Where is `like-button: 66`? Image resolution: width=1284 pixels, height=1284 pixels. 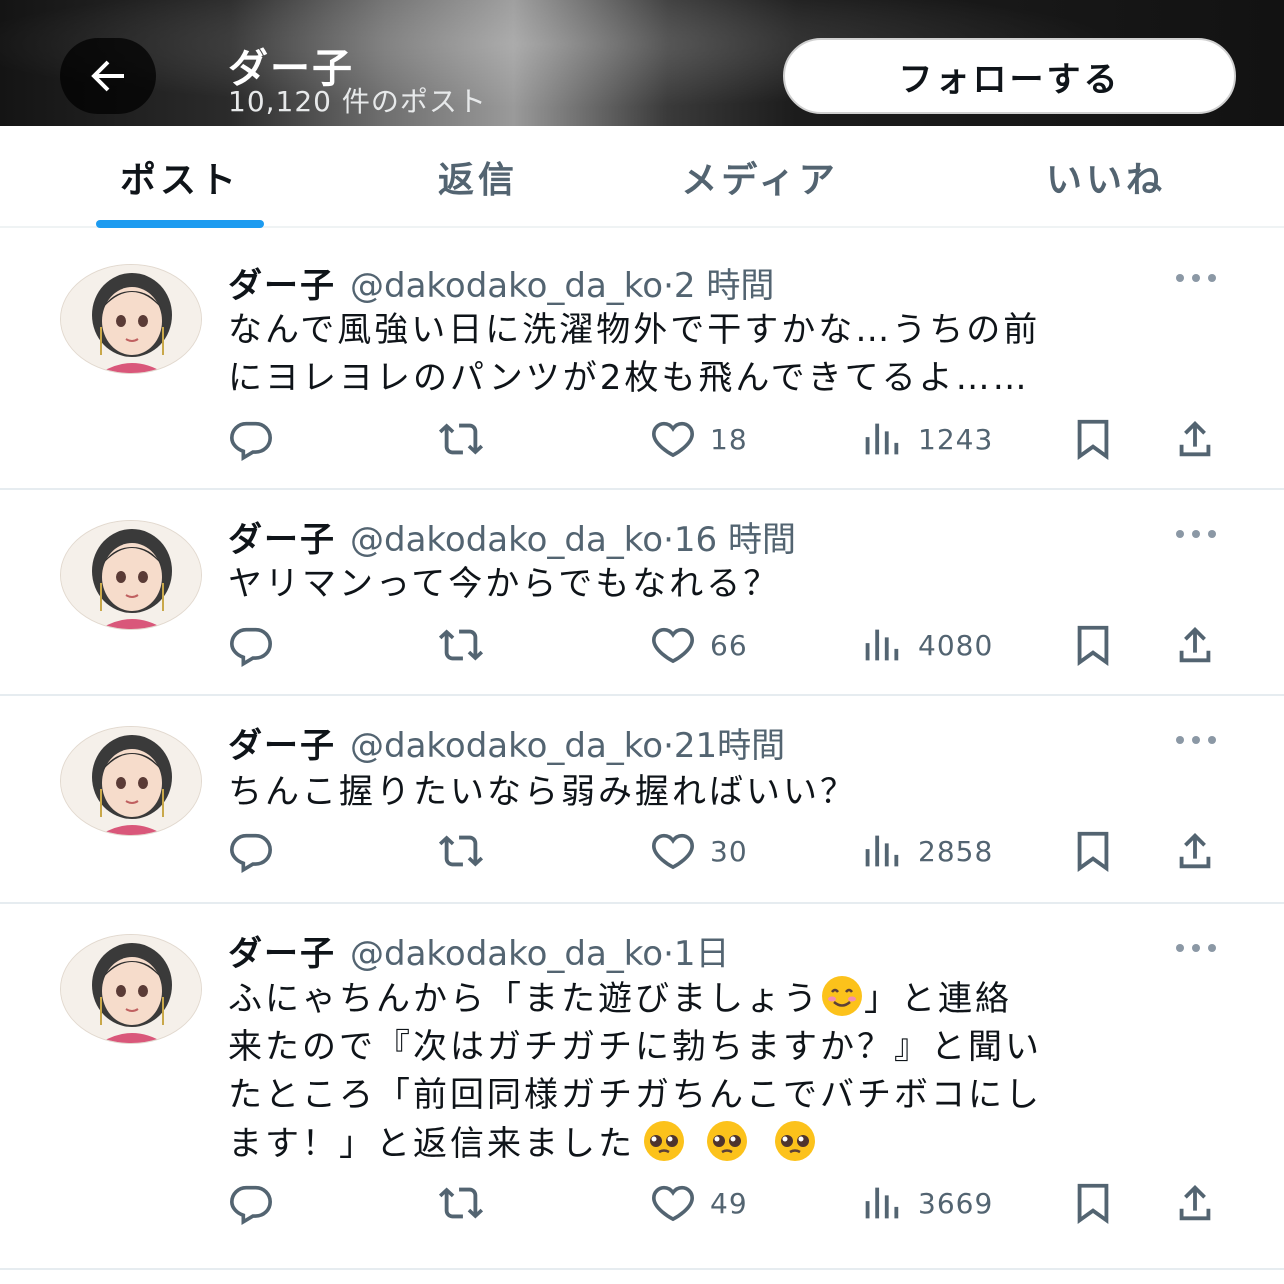 like-button: 66 is located at coordinates (699, 645).